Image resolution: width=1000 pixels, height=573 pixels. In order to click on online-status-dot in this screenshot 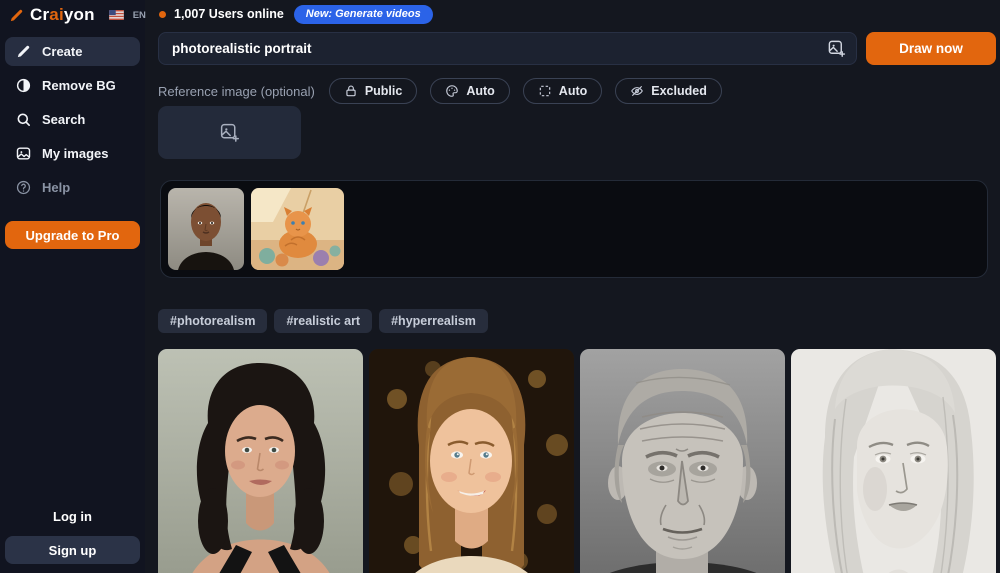, I will do `click(162, 14)`.